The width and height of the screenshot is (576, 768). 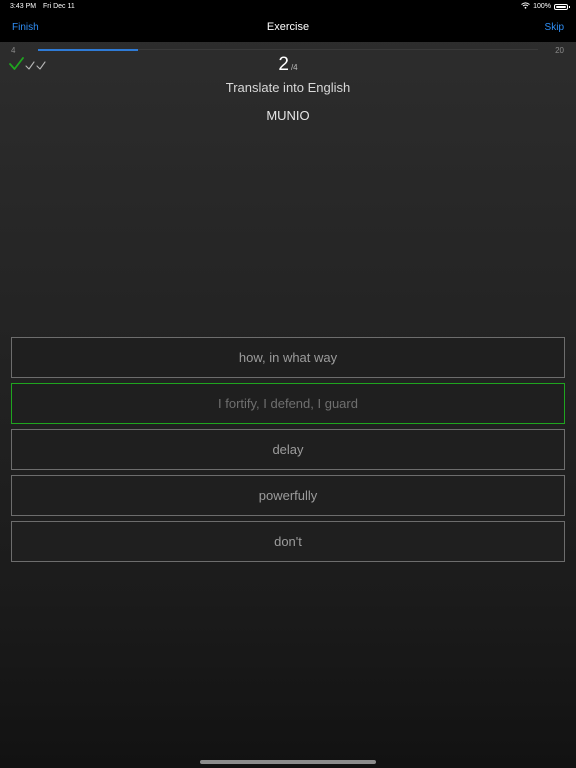 I want to click on answer-option-2: I fortify, I defend, I guard, so click(x=288, y=403).